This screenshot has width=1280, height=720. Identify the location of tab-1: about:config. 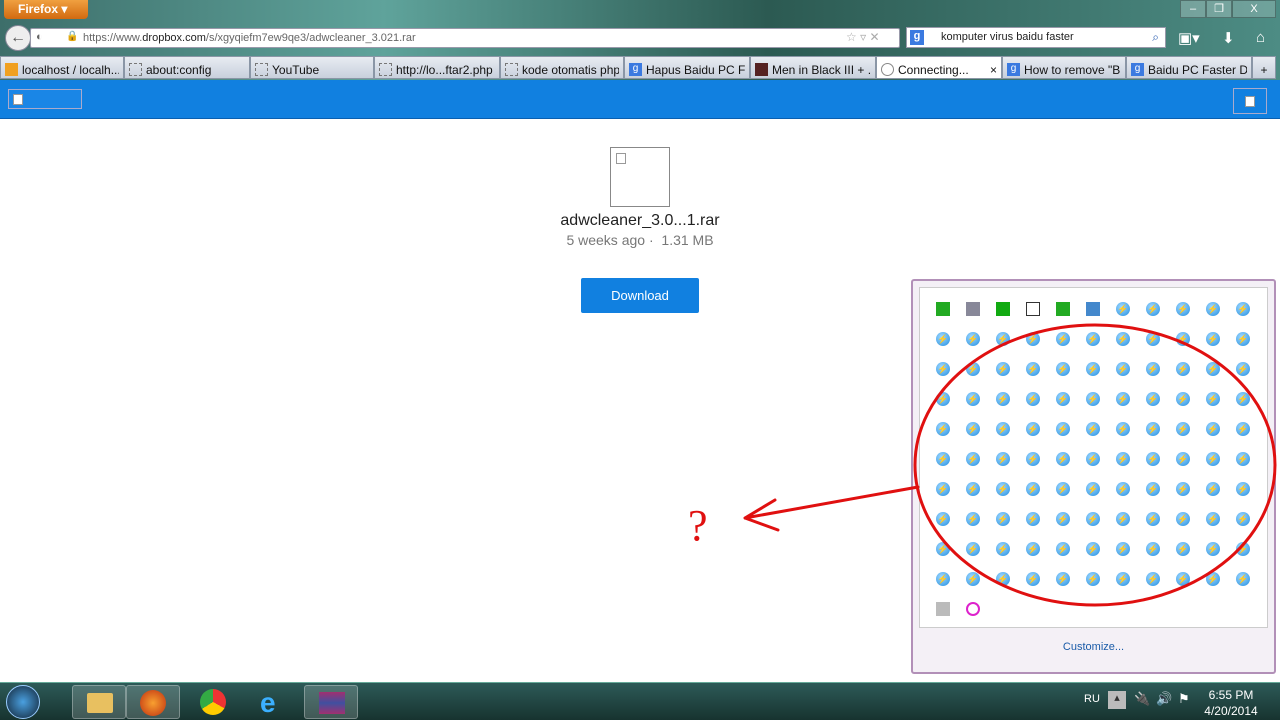
(187, 67).